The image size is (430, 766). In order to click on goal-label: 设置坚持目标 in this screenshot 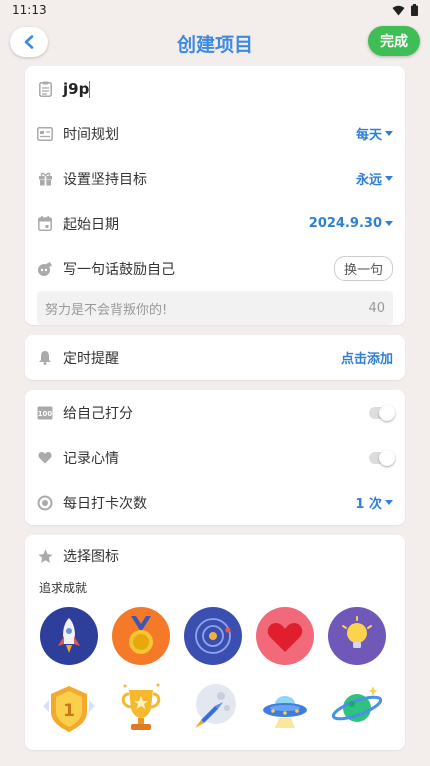, I will do `click(105, 179)`.